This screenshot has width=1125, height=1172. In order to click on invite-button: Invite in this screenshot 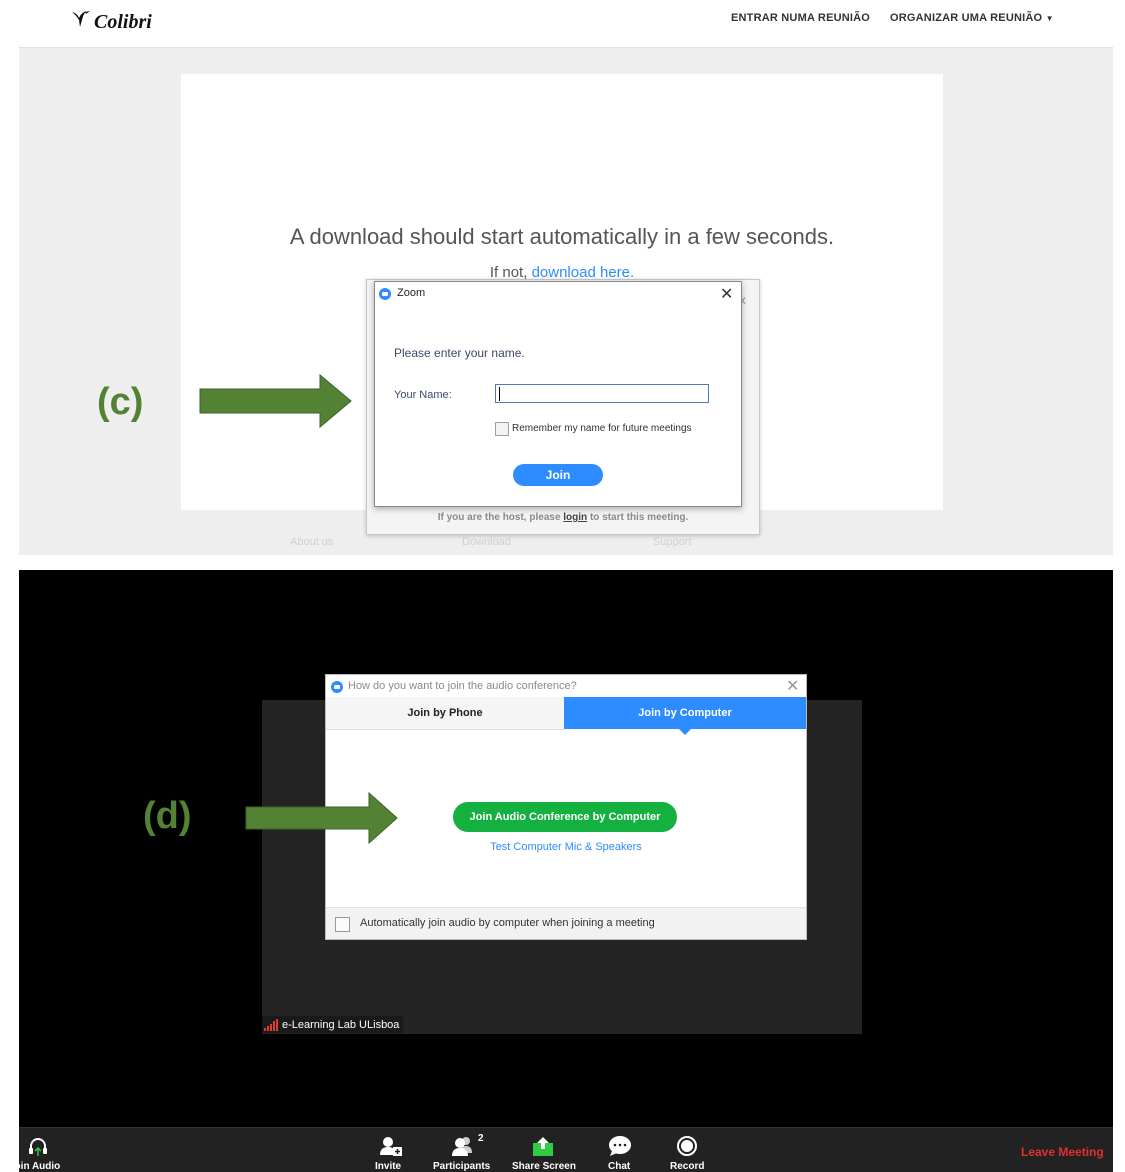, I will do `click(390, 1150)`.